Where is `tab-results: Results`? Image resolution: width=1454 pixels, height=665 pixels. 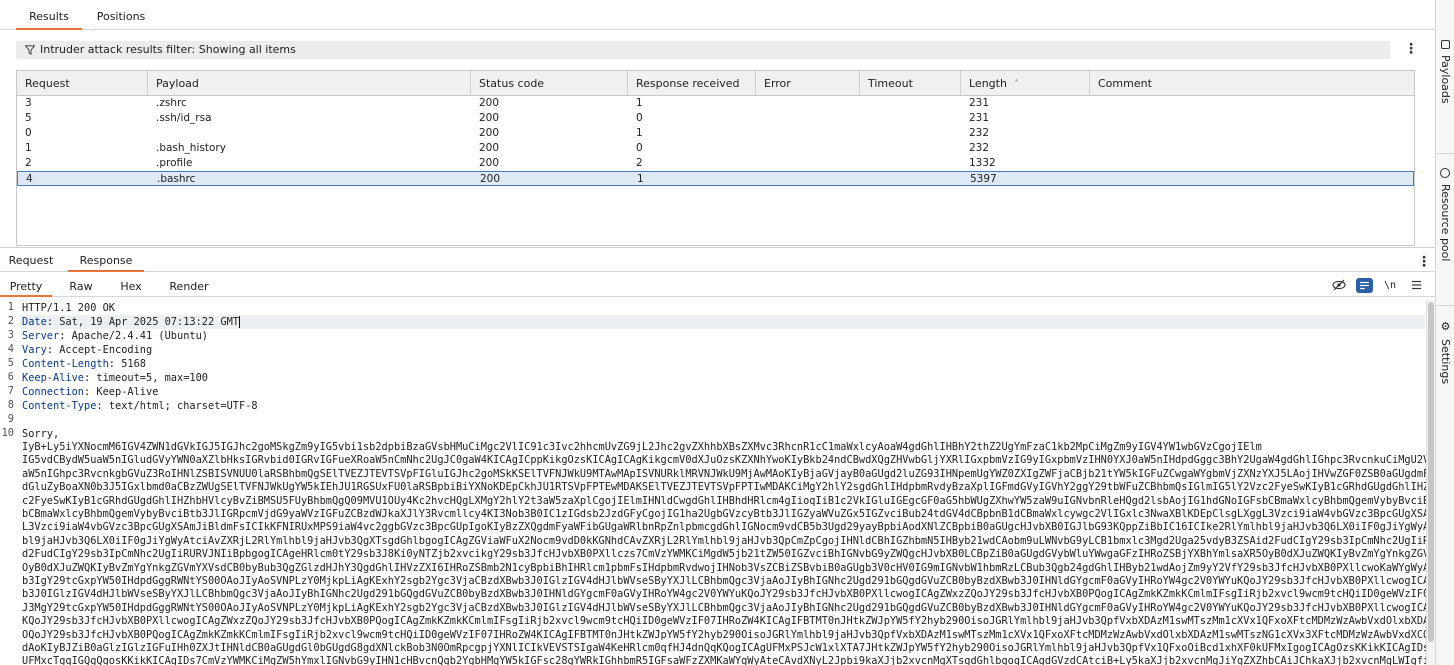 tab-results: Results is located at coordinates (49, 15).